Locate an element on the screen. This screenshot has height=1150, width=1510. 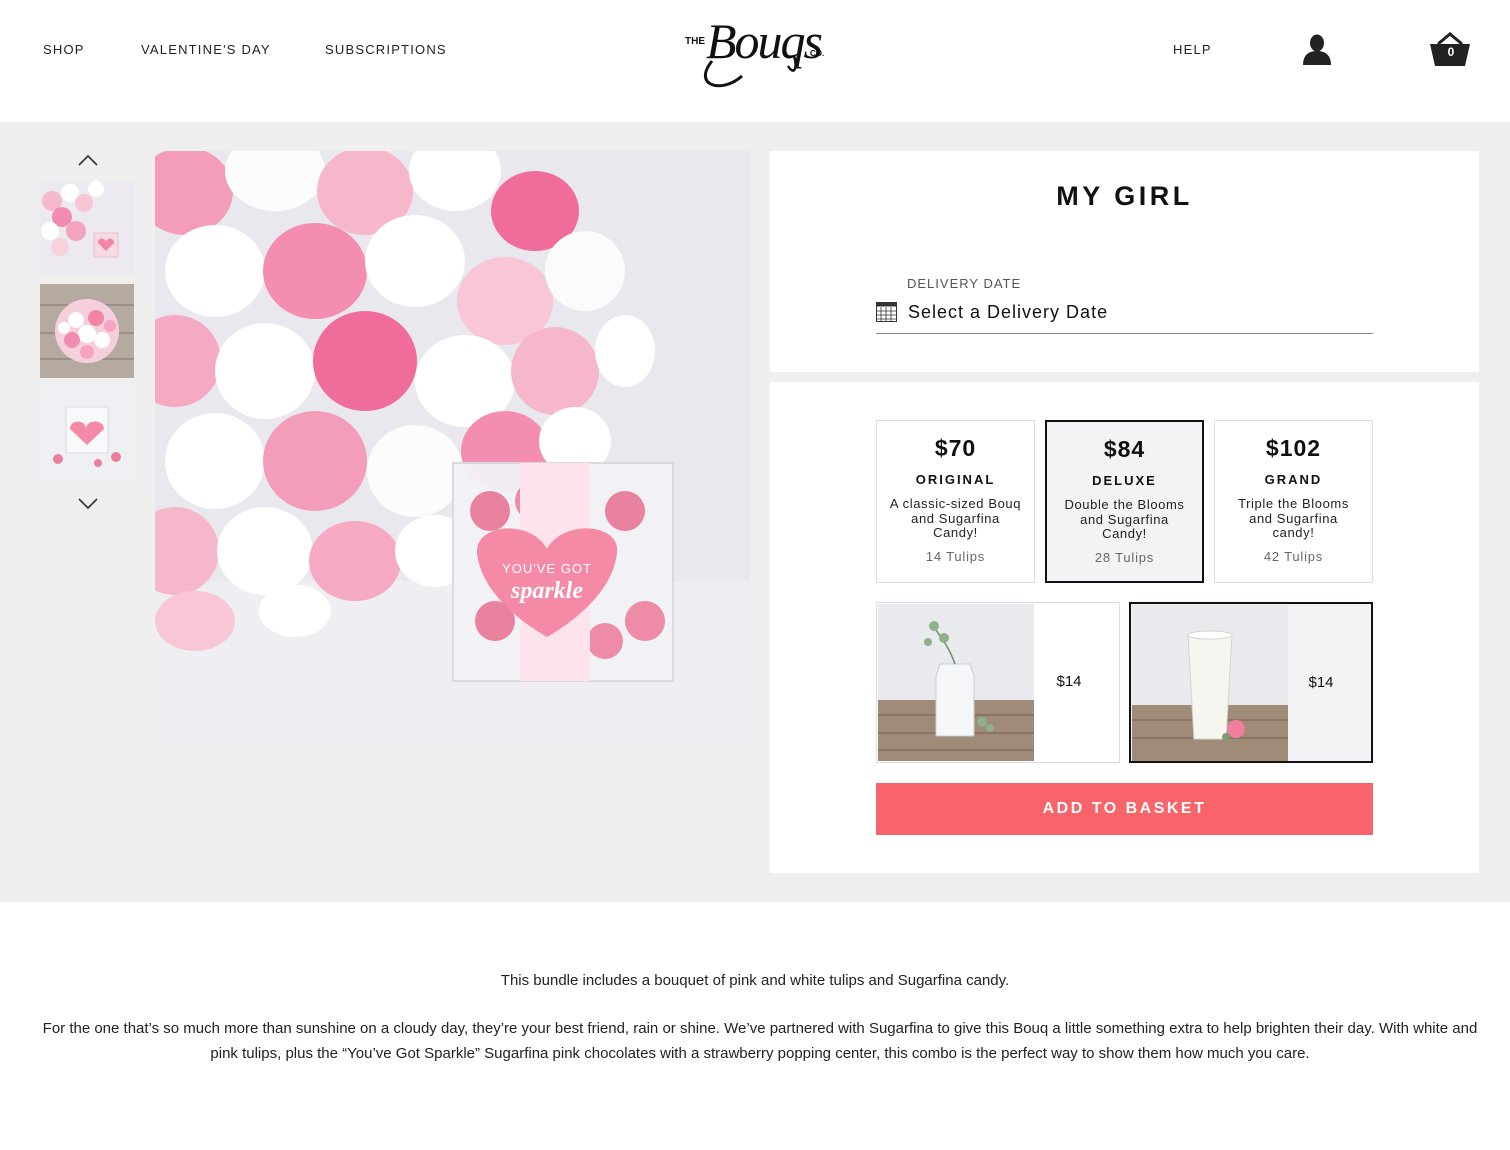
add-to-basket-button: ADD TO BASKET is located at coordinates (1124, 809).